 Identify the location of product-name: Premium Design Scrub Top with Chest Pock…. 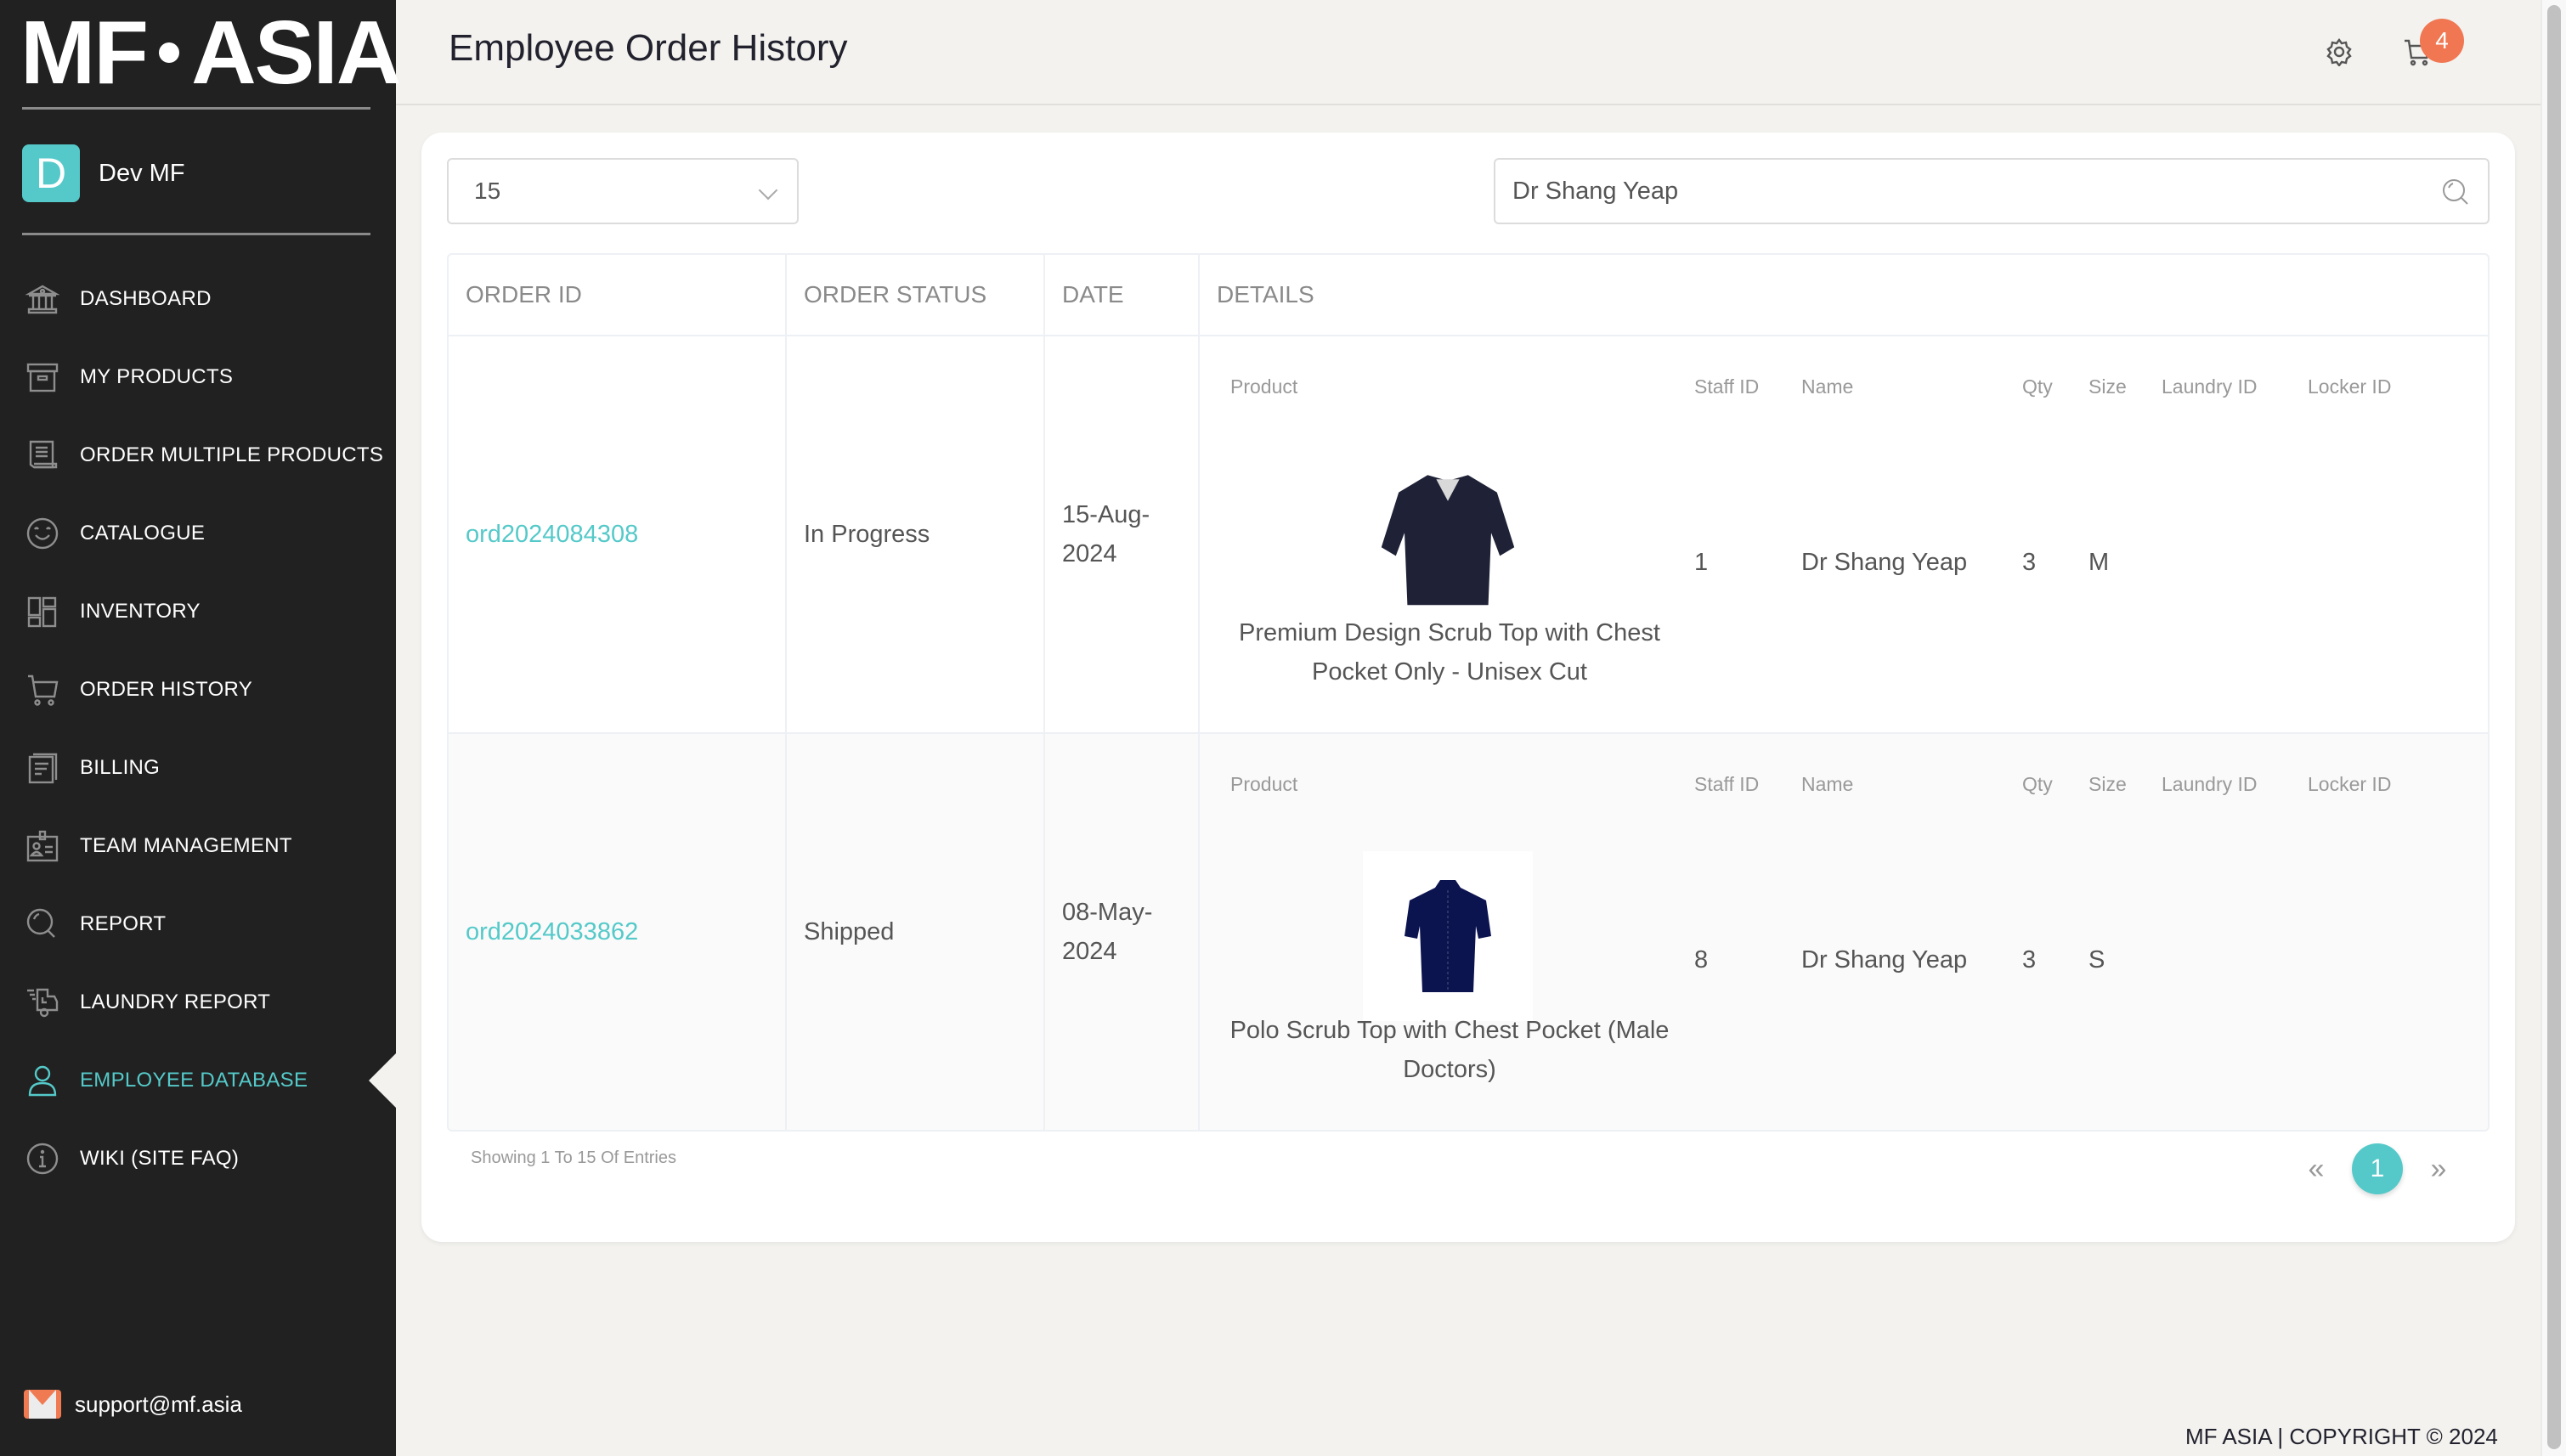
(1449, 653).